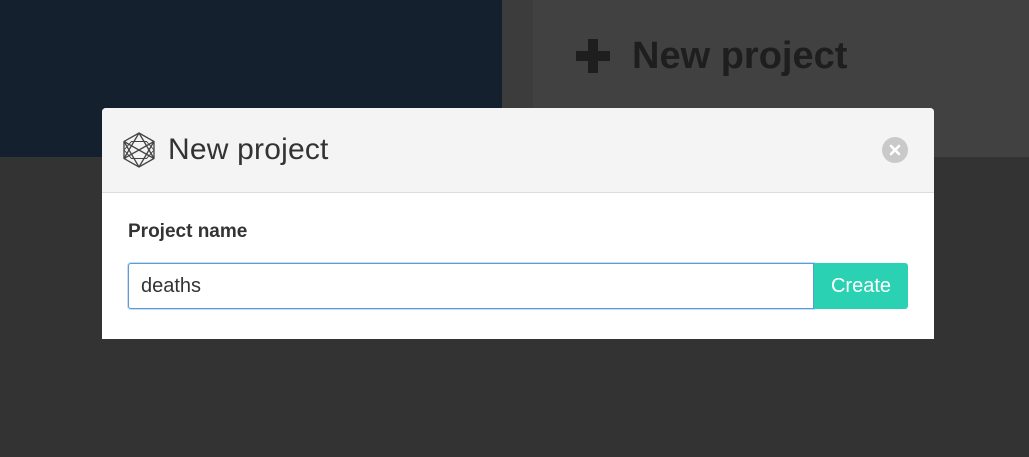 The width and height of the screenshot is (1029, 457). What do you see at coordinates (861, 286) in the screenshot?
I see `create-button: Create` at bounding box center [861, 286].